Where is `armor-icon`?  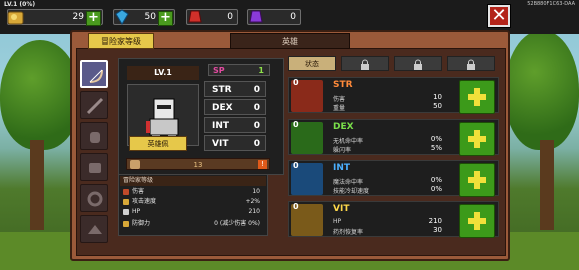
armor-icon is located at coordinates (95, 168).